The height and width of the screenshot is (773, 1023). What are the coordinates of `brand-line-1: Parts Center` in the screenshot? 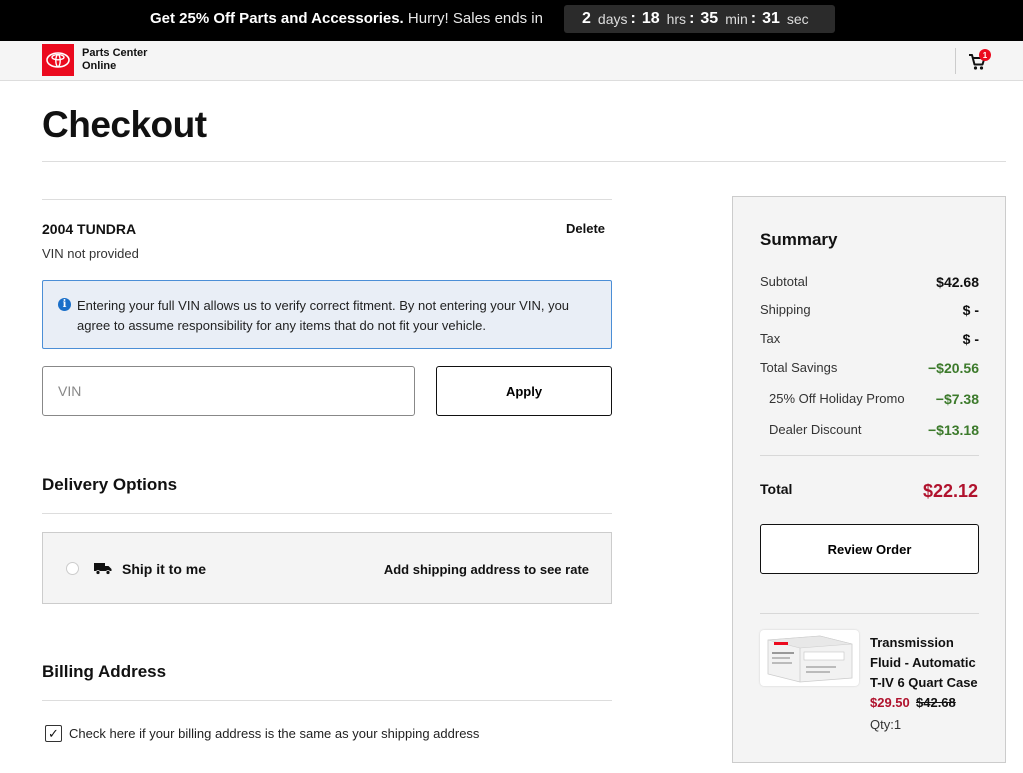 It's located at (115, 53).